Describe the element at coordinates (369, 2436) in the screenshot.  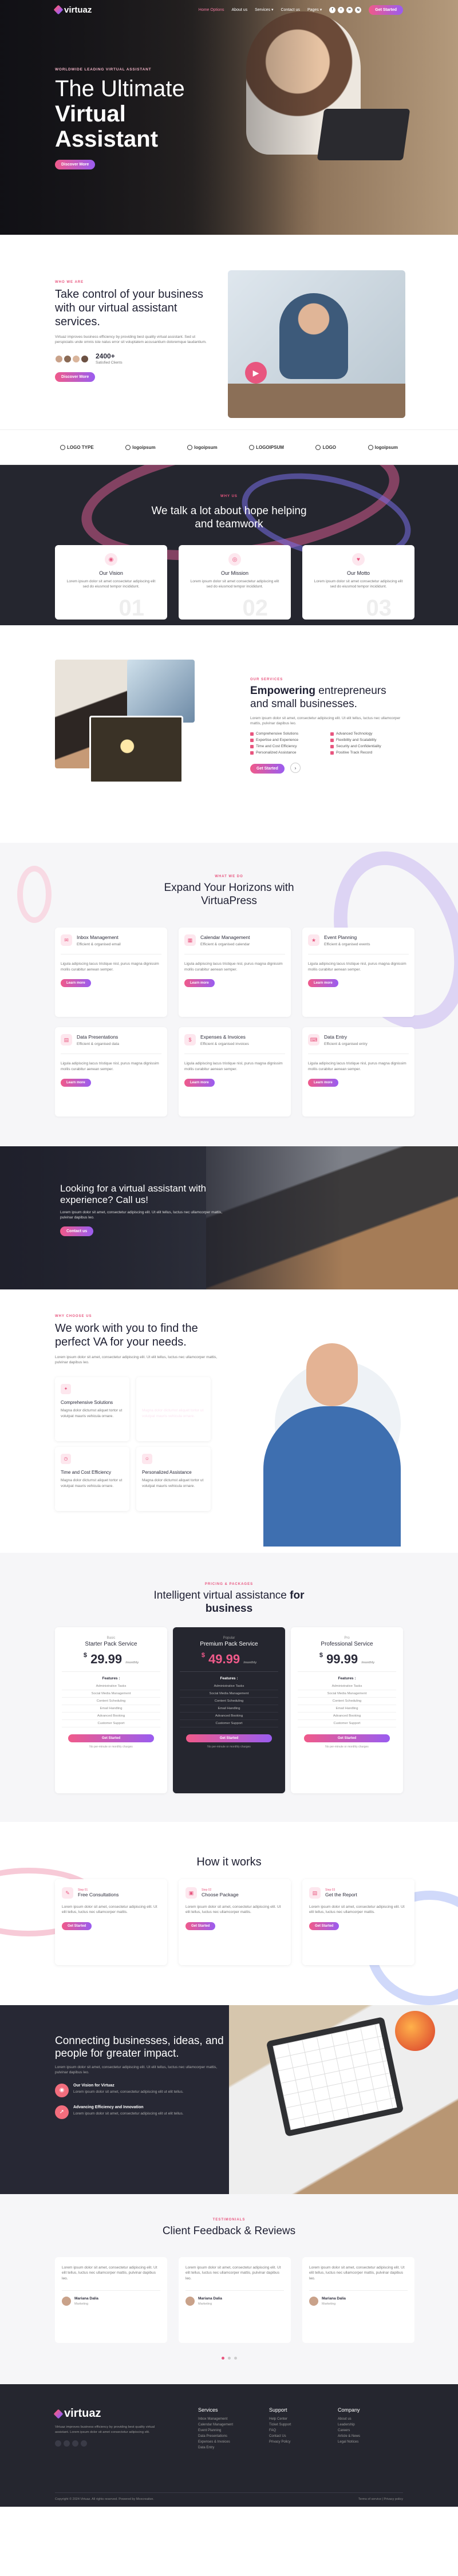
I see `footer-link: Article & News` at that location.